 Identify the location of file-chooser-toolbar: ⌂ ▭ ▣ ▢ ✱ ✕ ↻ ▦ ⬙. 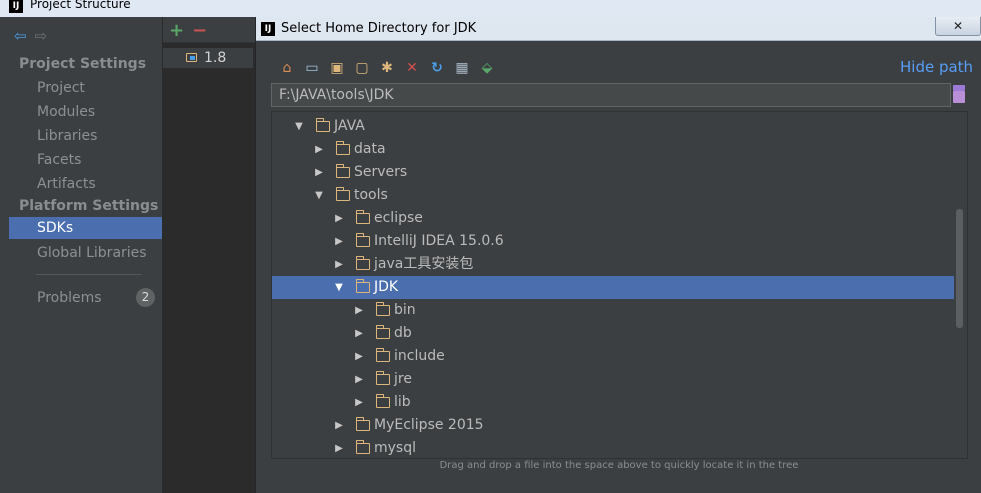
(387, 68).